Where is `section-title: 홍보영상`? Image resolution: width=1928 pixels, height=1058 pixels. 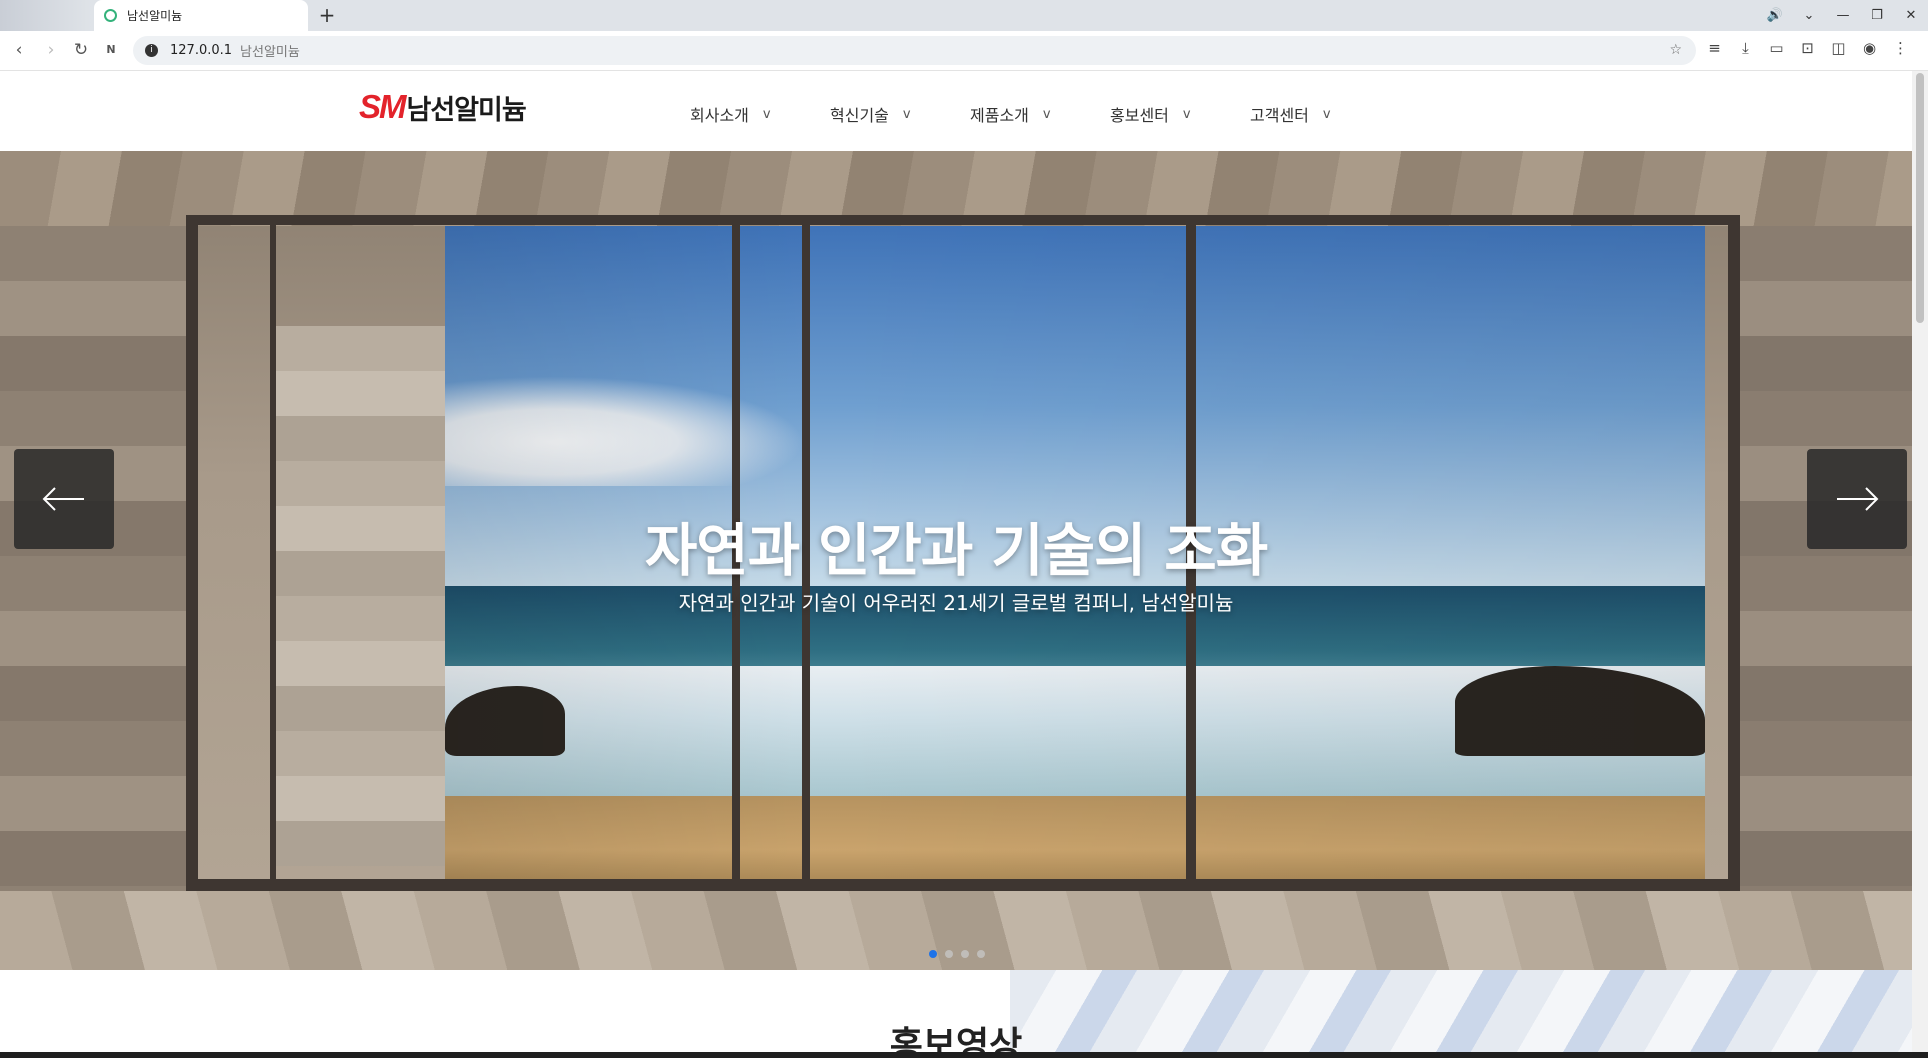
section-title: 홍보영상 is located at coordinates (956, 1038).